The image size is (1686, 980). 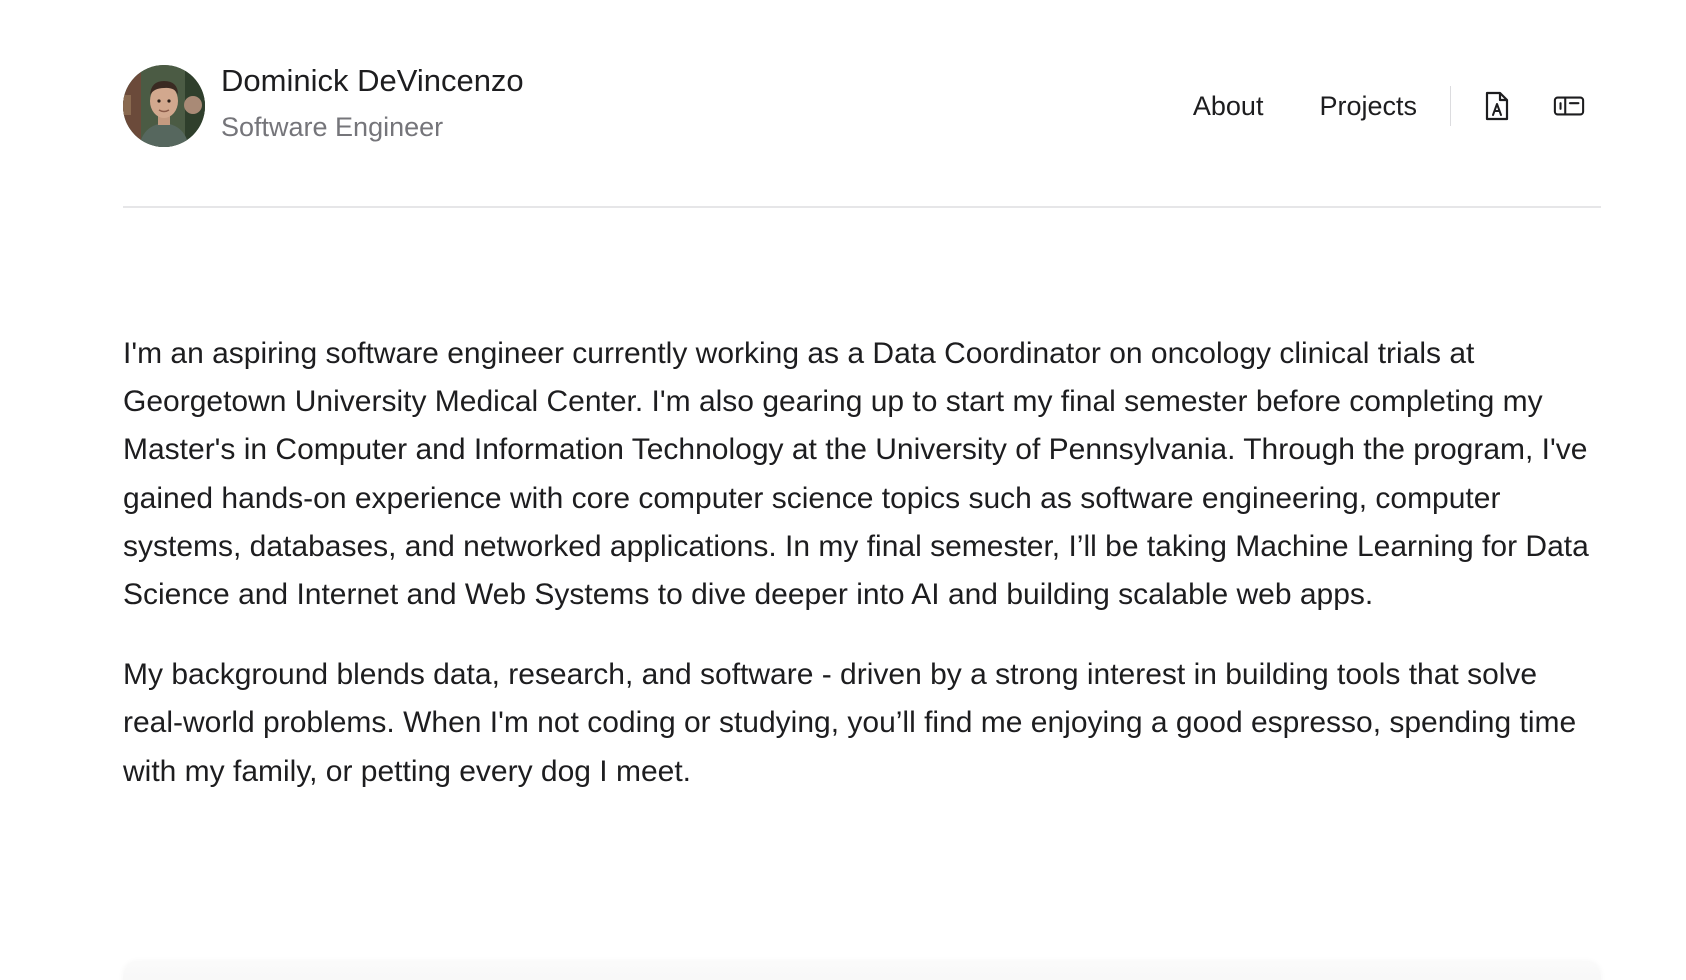 What do you see at coordinates (1450, 106) in the screenshot?
I see `nav-divider` at bounding box center [1450, 106].